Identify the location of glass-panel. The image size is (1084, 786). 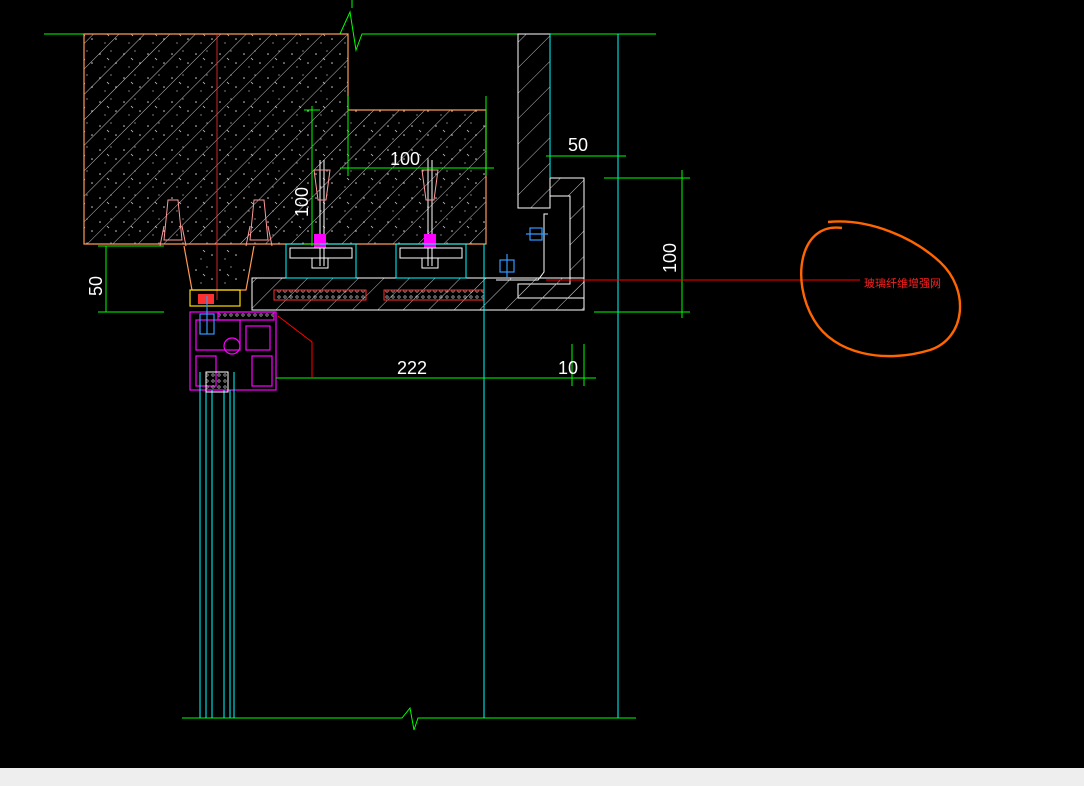
(217, 544).